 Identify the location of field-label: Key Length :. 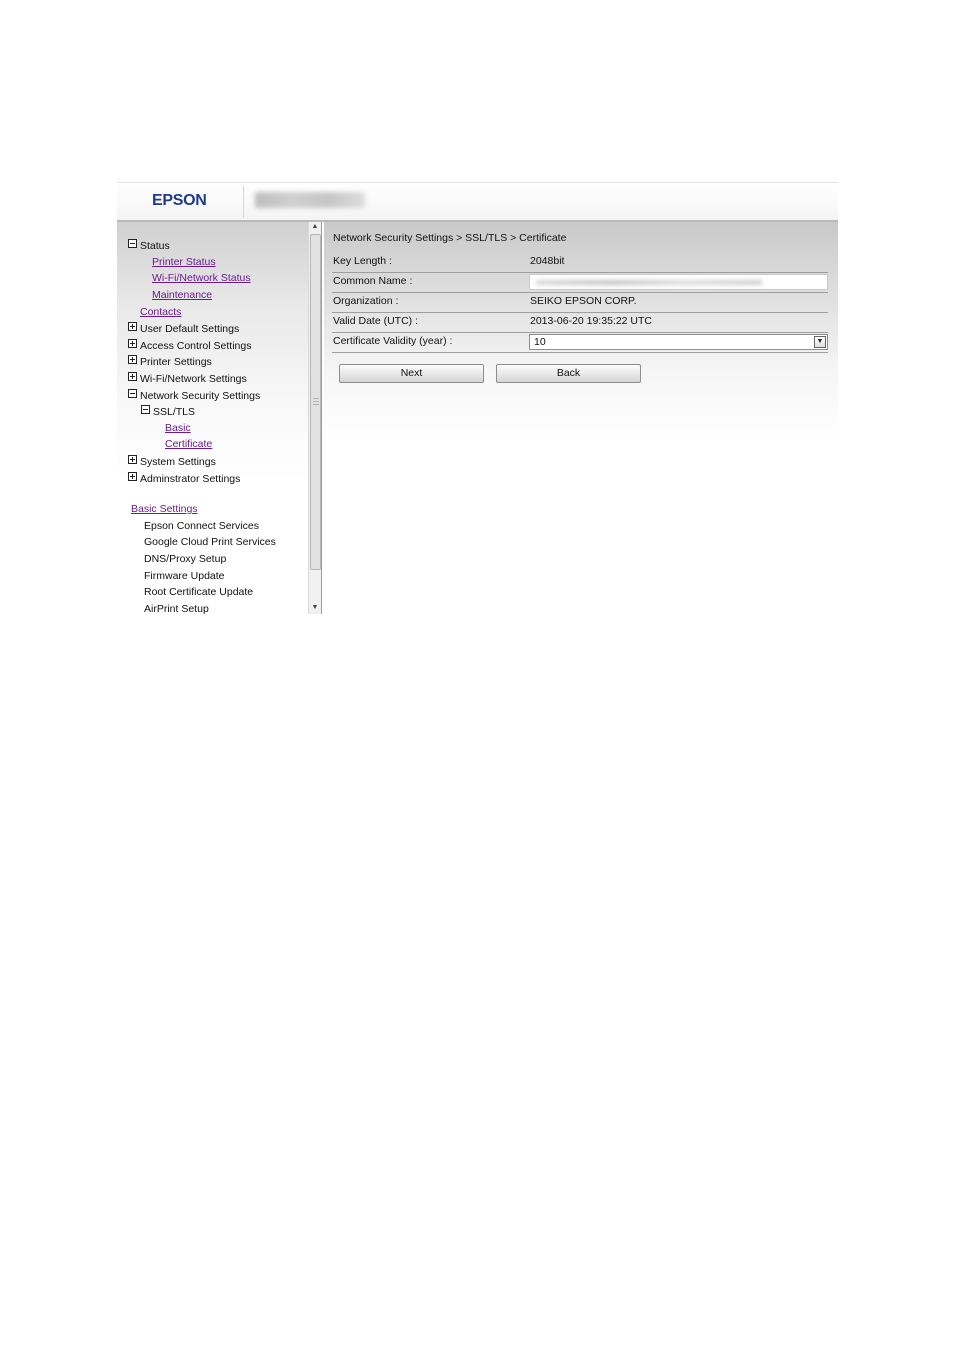
(362, 261).